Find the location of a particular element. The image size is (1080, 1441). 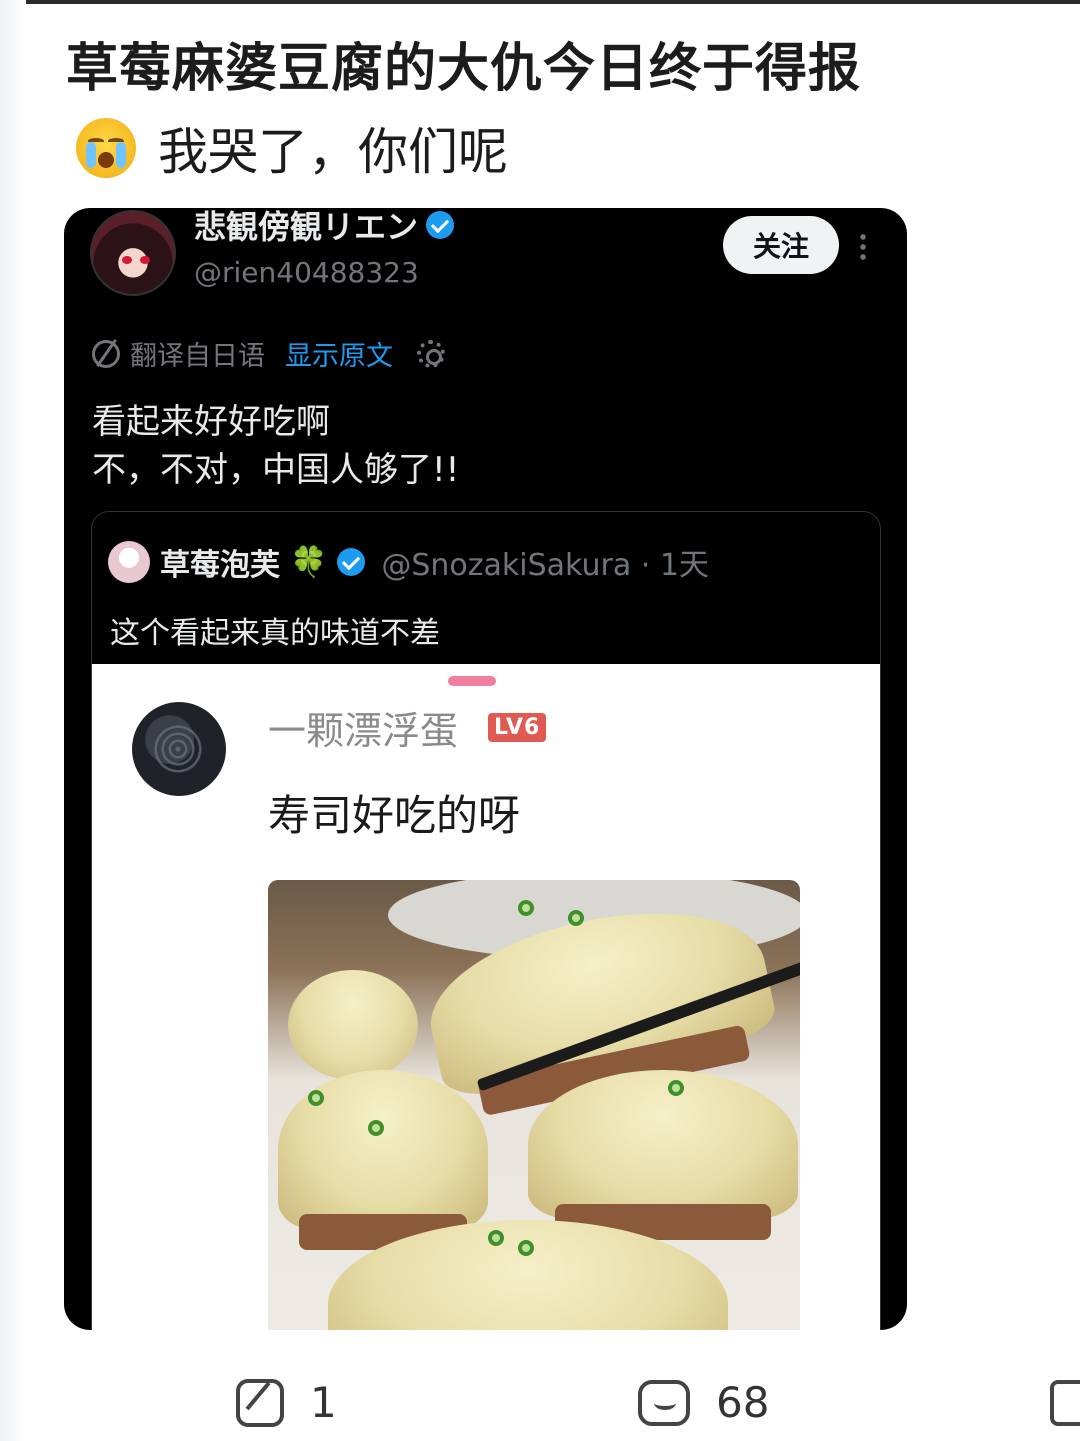

follow-button: 关注 is located at coordinates (781, 245).